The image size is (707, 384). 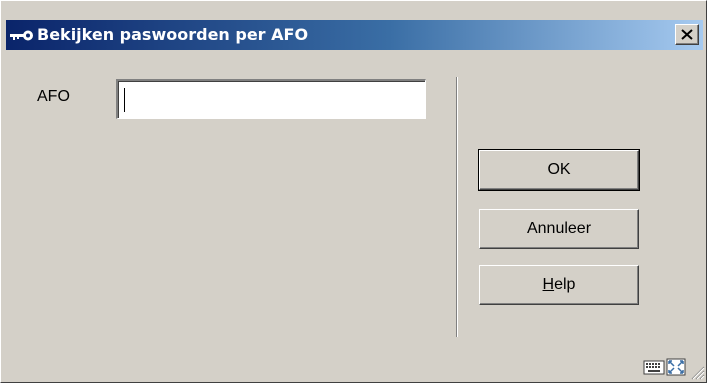 I want to click on help-label-rest: elp, so click(x=565, y=284).